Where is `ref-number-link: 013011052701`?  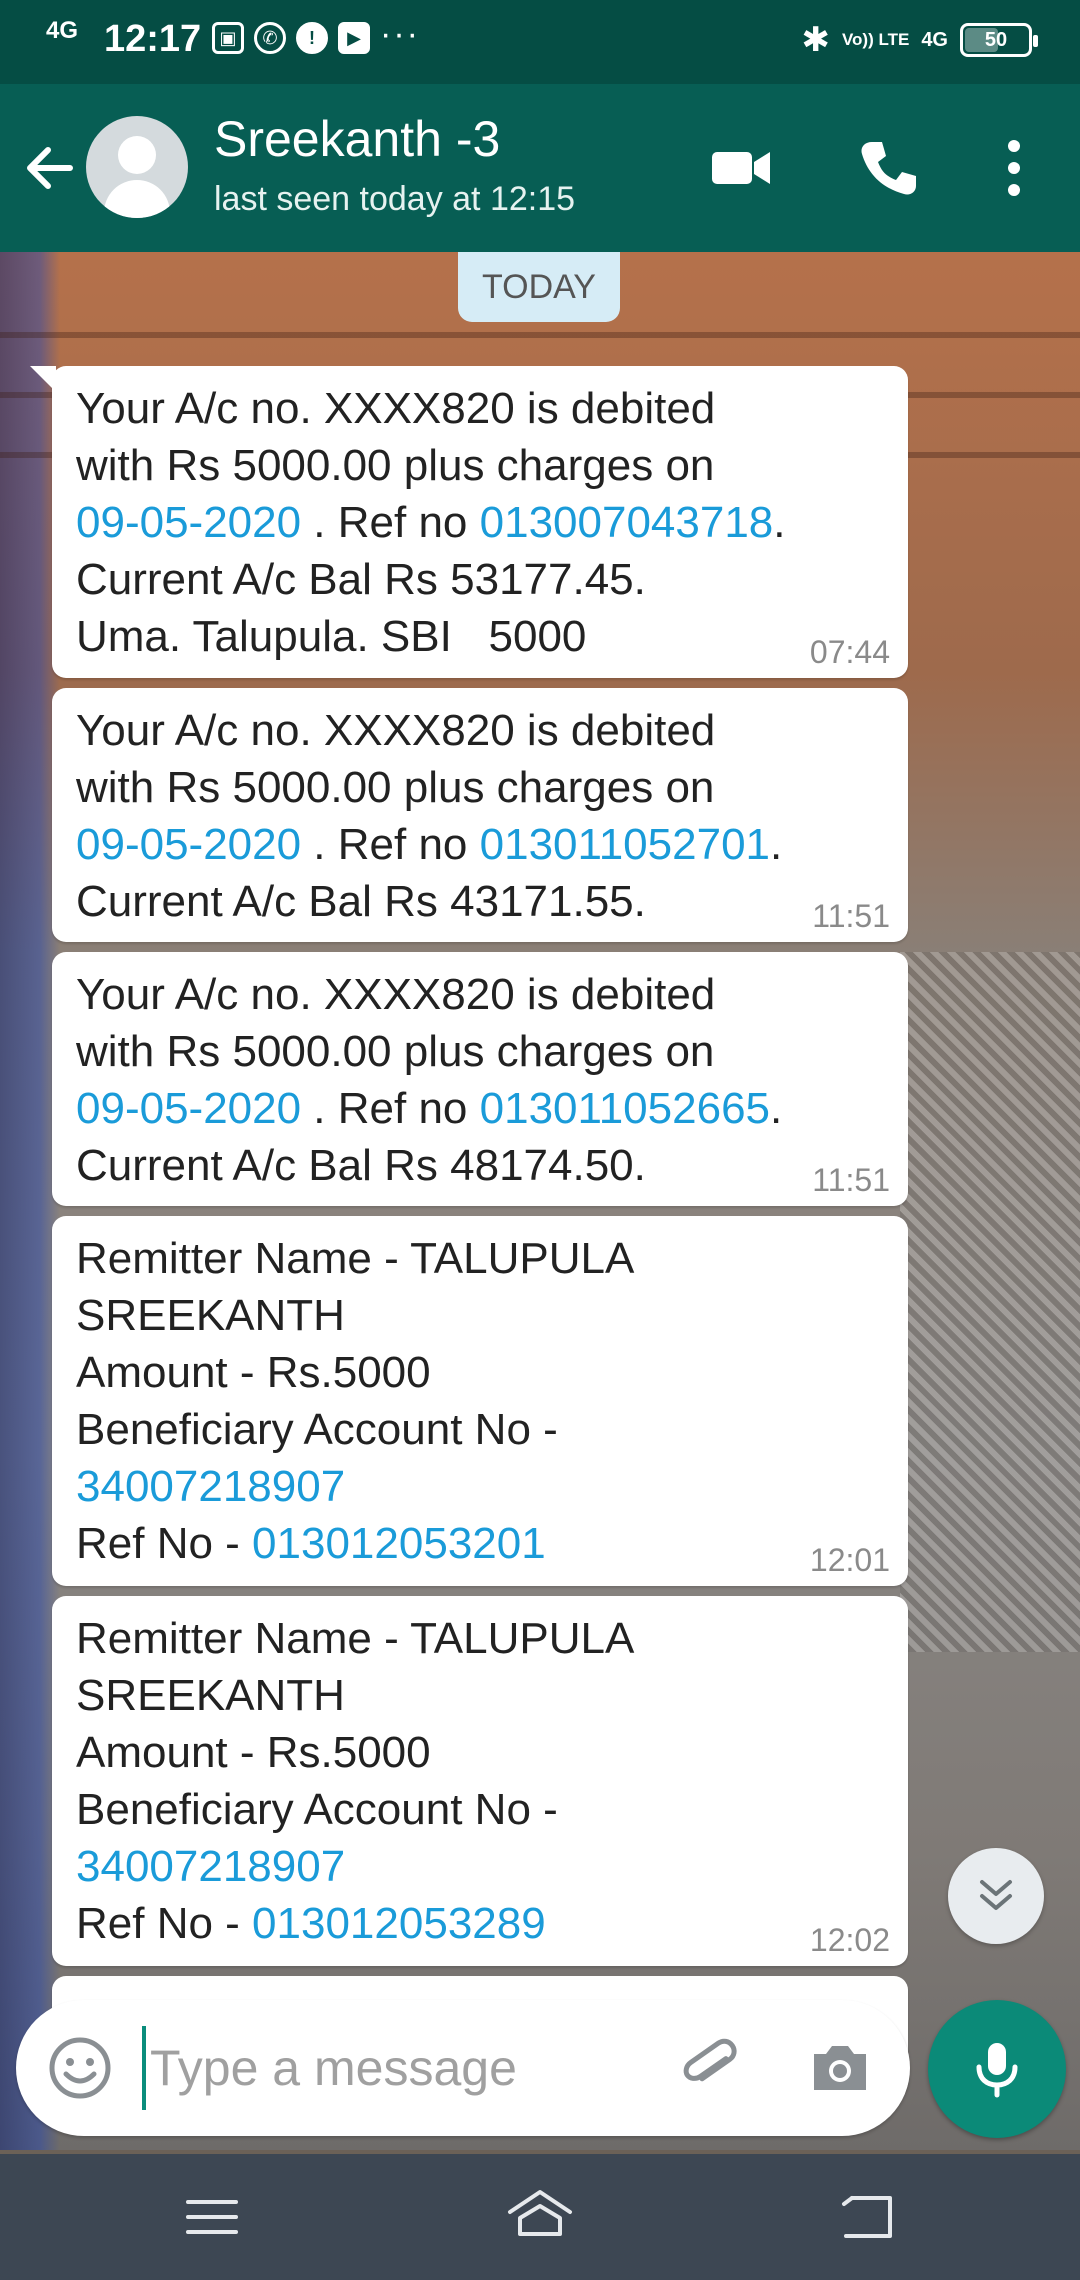 ref-number-link: 013011052701 is located at coordinates (625, 844).